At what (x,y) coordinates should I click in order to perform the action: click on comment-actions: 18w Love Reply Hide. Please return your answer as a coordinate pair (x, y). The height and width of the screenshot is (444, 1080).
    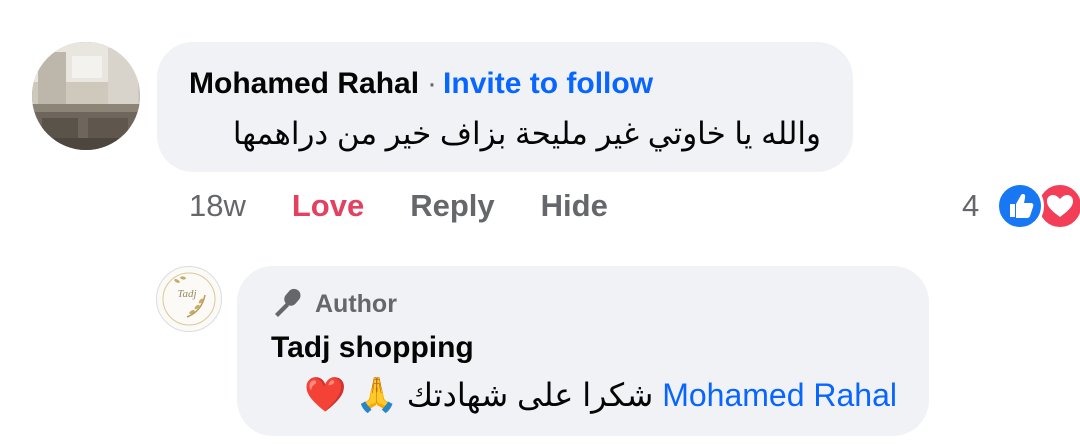
    Looking at the image, I should click on (398, 206).